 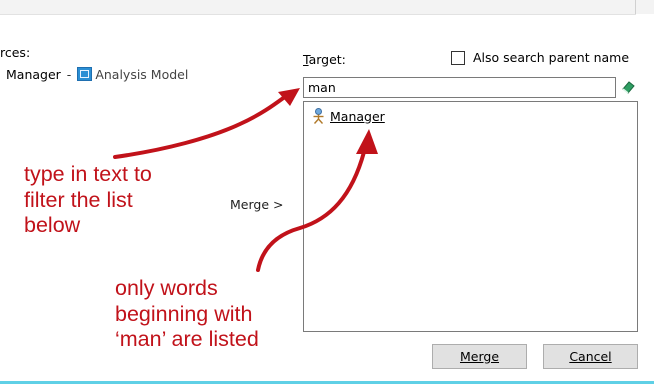 I want to click on arrow-to-item-head, so click(x=367, y=141).